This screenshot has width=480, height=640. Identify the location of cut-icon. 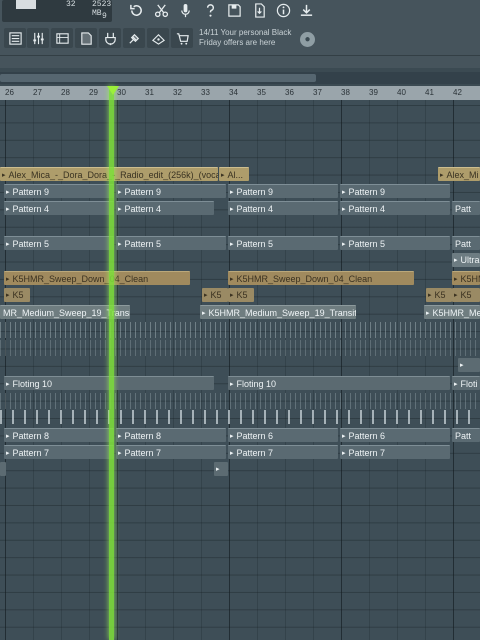
(161, 10).